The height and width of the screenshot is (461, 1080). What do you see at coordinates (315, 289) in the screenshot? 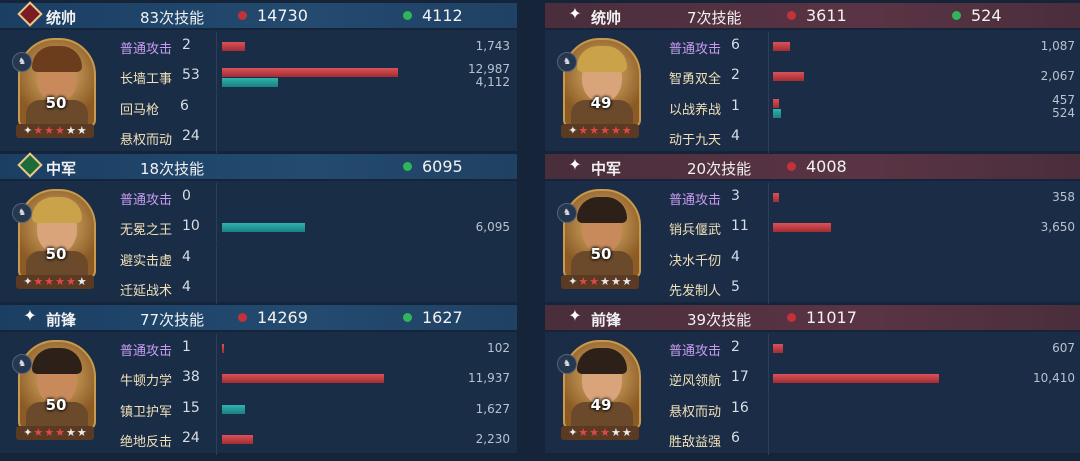
I see `skill-row: 迁延战术 4` at bounding box center [315, 289].